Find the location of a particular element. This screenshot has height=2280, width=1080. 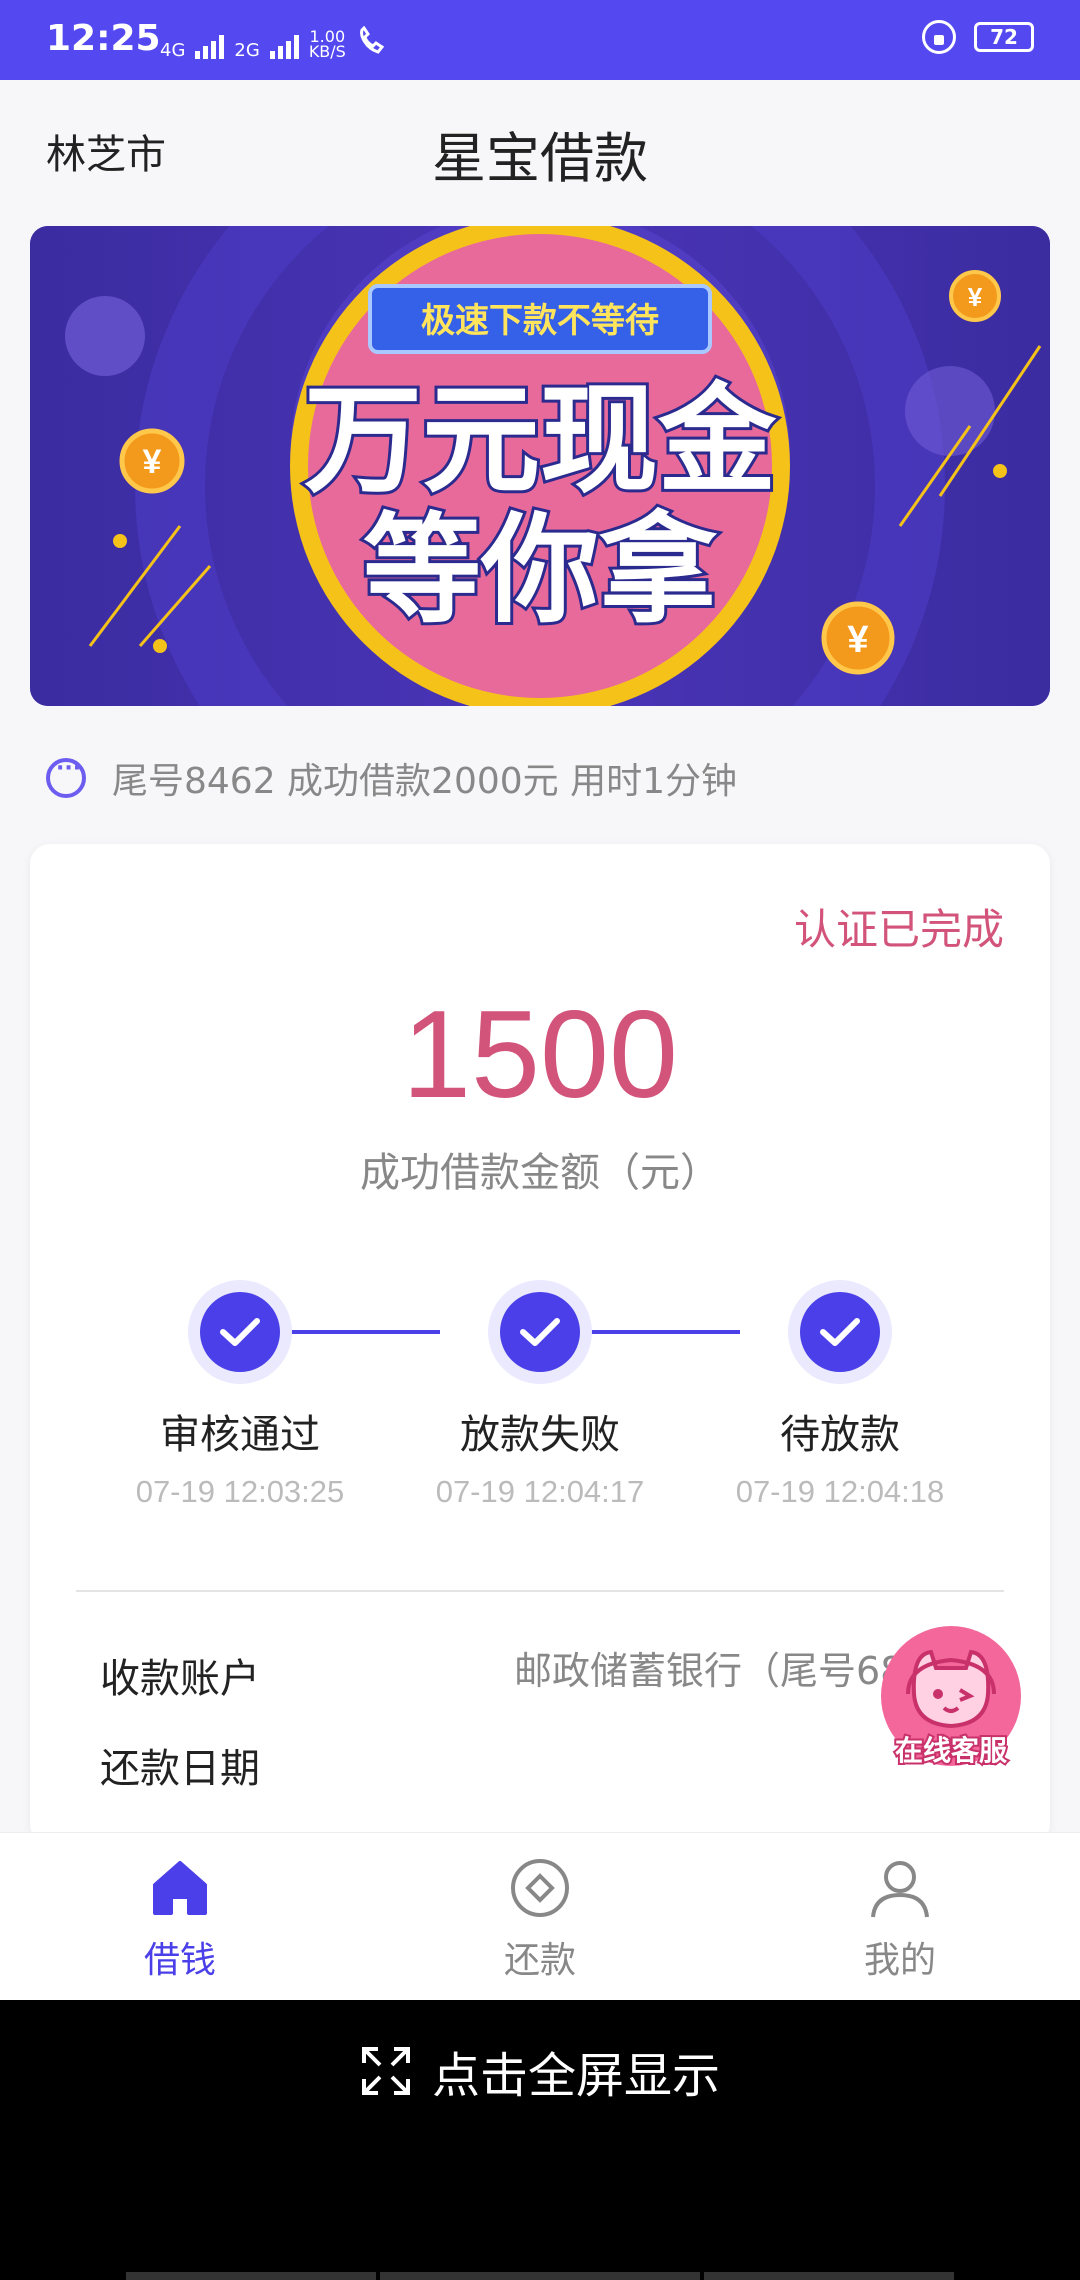

network-4g-label: 4G is located at coordinates (173, 50).